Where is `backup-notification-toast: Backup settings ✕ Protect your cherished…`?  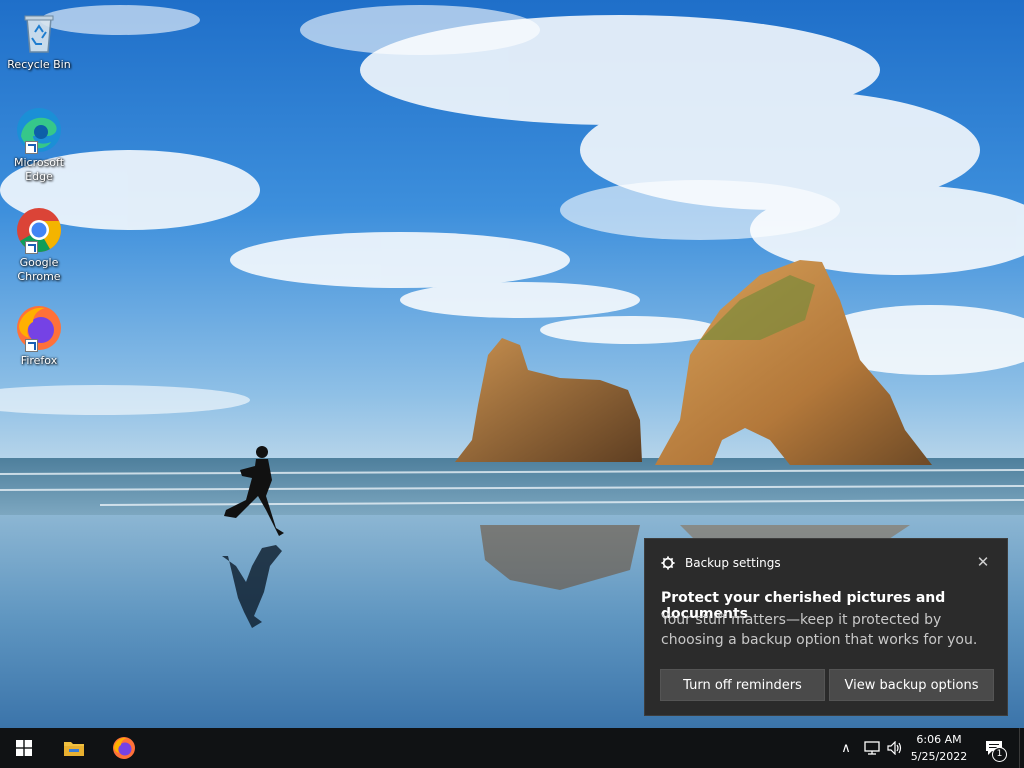 backup-notification-toast: Backup settings ✕ Protect your cherished… is located at coordinates (826, 627).